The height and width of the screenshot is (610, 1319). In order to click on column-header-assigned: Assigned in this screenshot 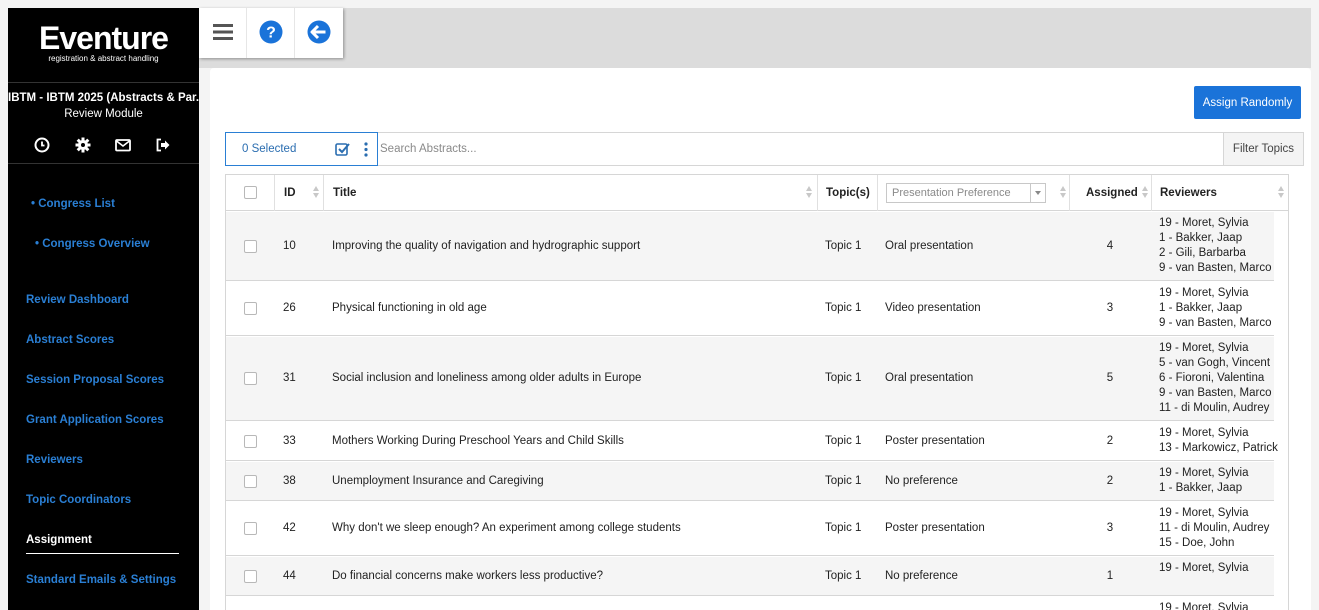, I will do `click(1111, 193)`.